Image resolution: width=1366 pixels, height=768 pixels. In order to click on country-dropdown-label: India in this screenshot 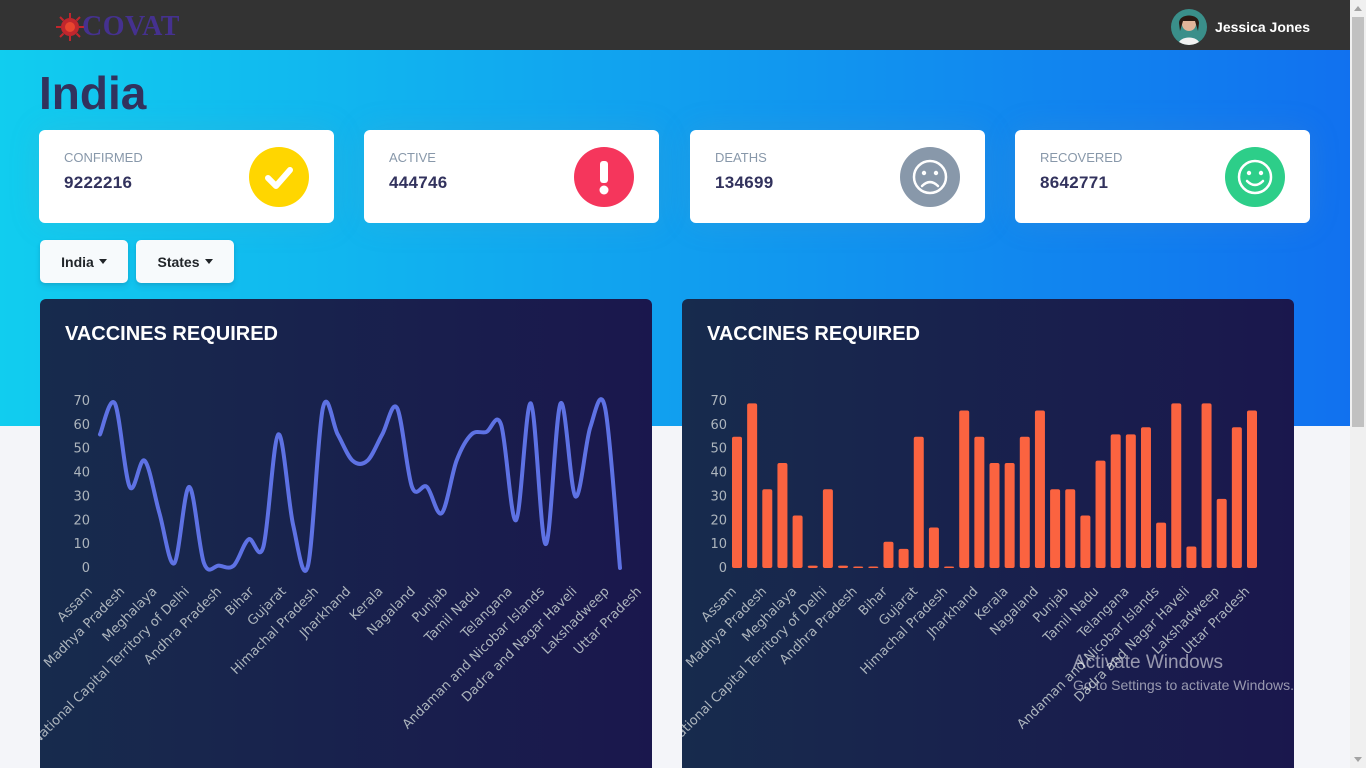, I will do `click(77, 261)`.